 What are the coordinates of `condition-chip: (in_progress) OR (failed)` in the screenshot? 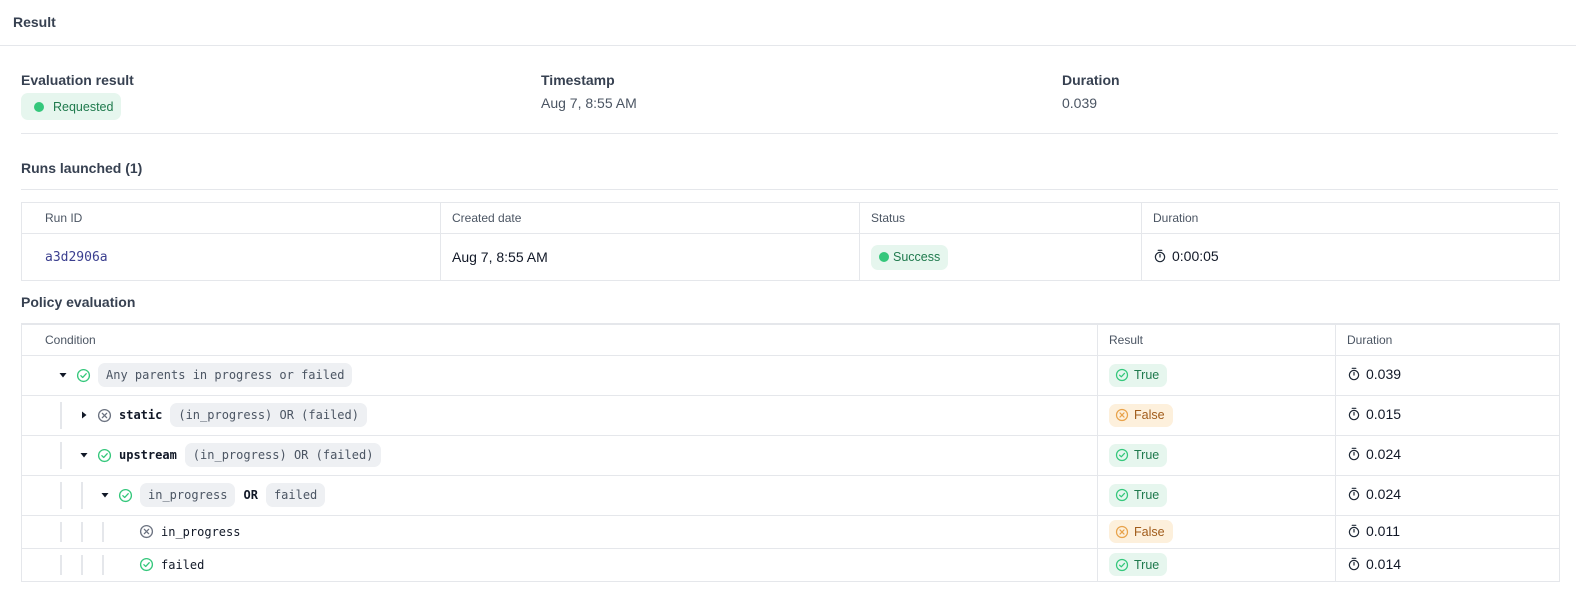 It's located at (268, 415).